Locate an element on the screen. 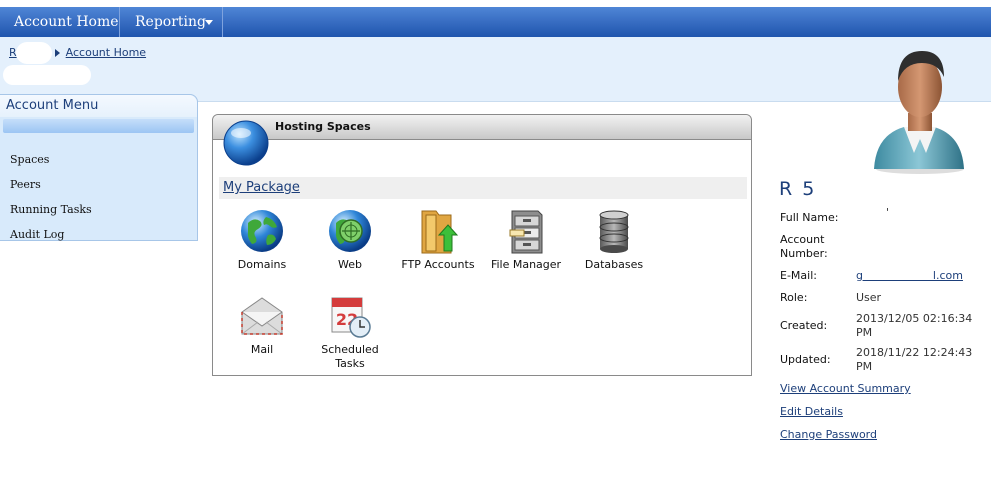 The width and height of the screenshot is (991, 477). scheduled-tasks-label: Scheduled Tasks is located at coordinates (350, 356).